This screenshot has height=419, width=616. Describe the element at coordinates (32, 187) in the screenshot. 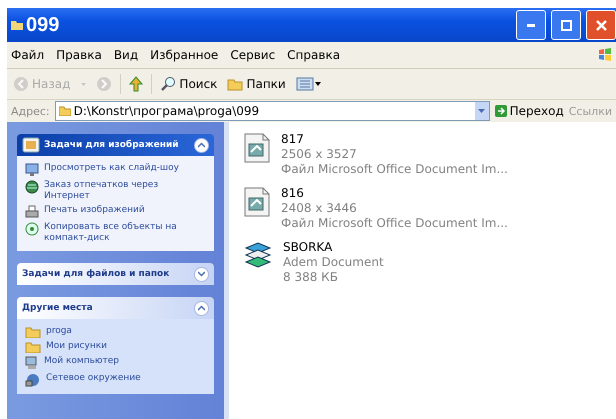

I see `globe-icon` at that location.